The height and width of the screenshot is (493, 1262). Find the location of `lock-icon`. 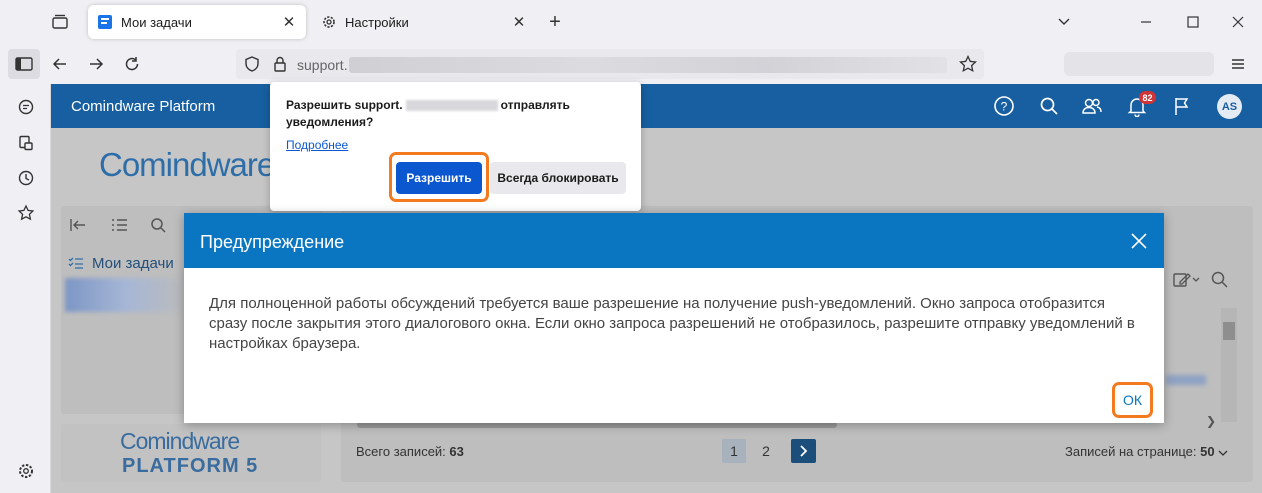

lock-icon is located at coordinates (280, 64).